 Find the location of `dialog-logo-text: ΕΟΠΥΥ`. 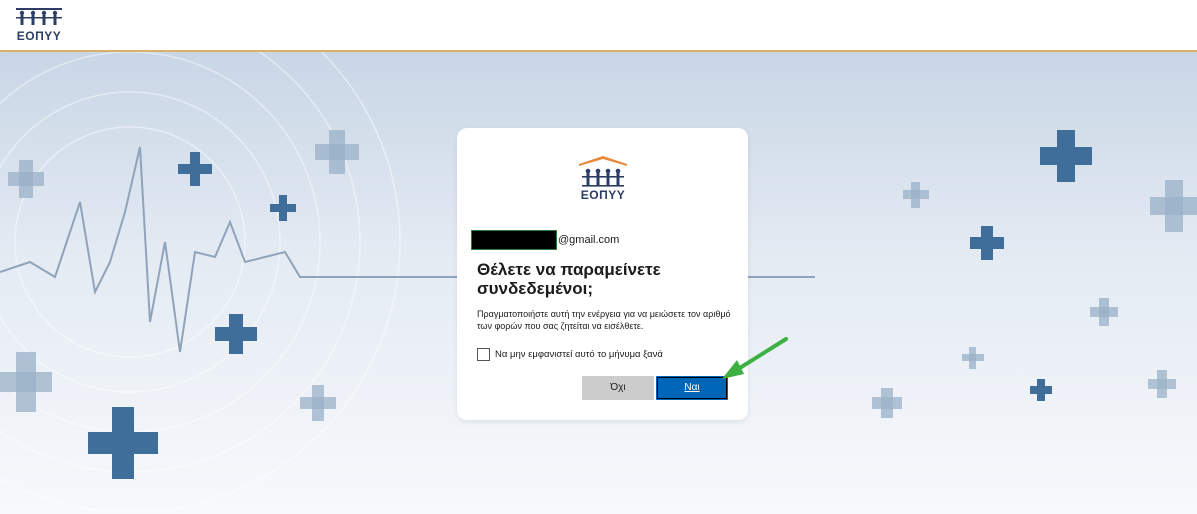

dialog-logo-text: ΕΟΠΥΥ is located at coordinates (603, 195).